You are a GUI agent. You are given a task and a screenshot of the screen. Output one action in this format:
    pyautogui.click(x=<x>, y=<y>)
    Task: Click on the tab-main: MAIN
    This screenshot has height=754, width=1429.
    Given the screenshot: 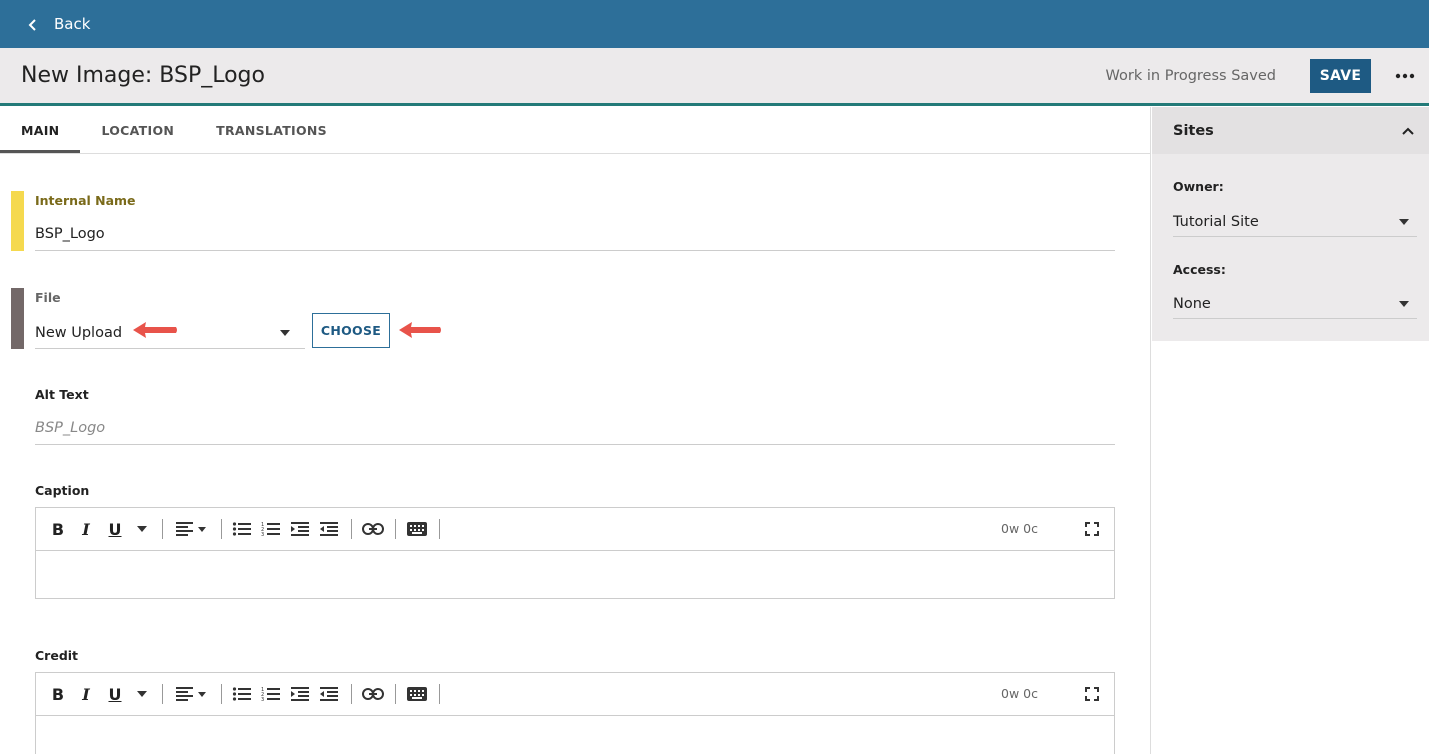 What is the action you would take?
    pyautogui.click(x=40, y=130)
    